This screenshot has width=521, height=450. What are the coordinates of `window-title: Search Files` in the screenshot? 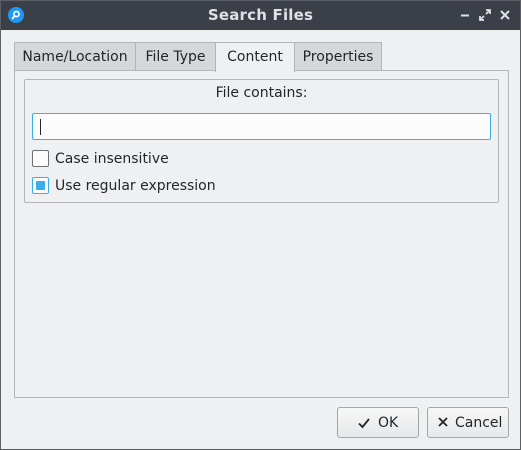 It's located at (260, 15).